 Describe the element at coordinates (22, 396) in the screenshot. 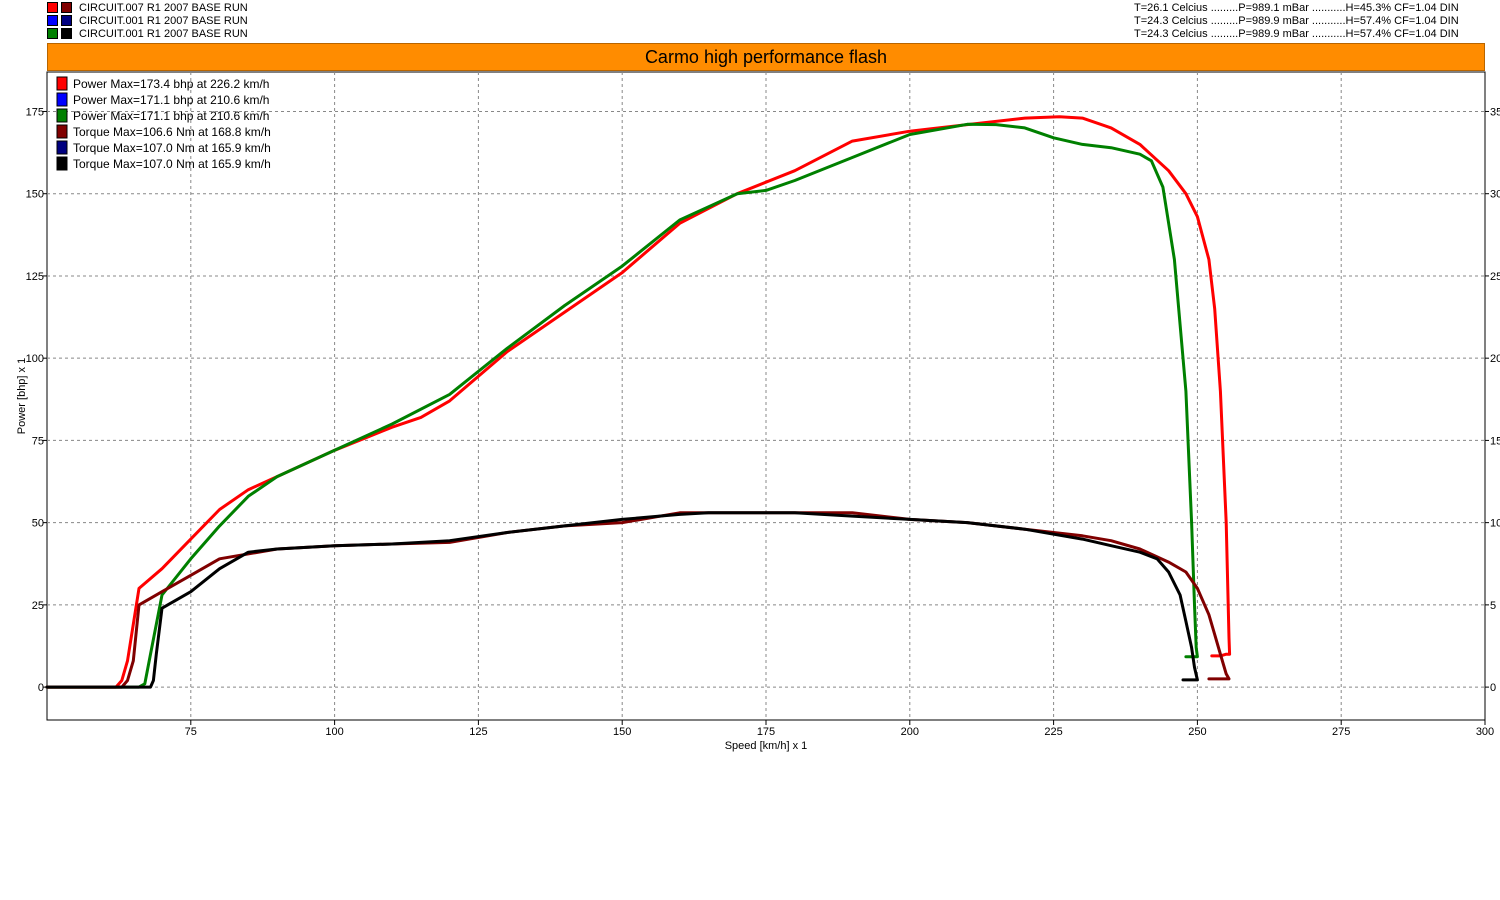

I see `y-axis-label: Power [bhp] x 1` at that location.